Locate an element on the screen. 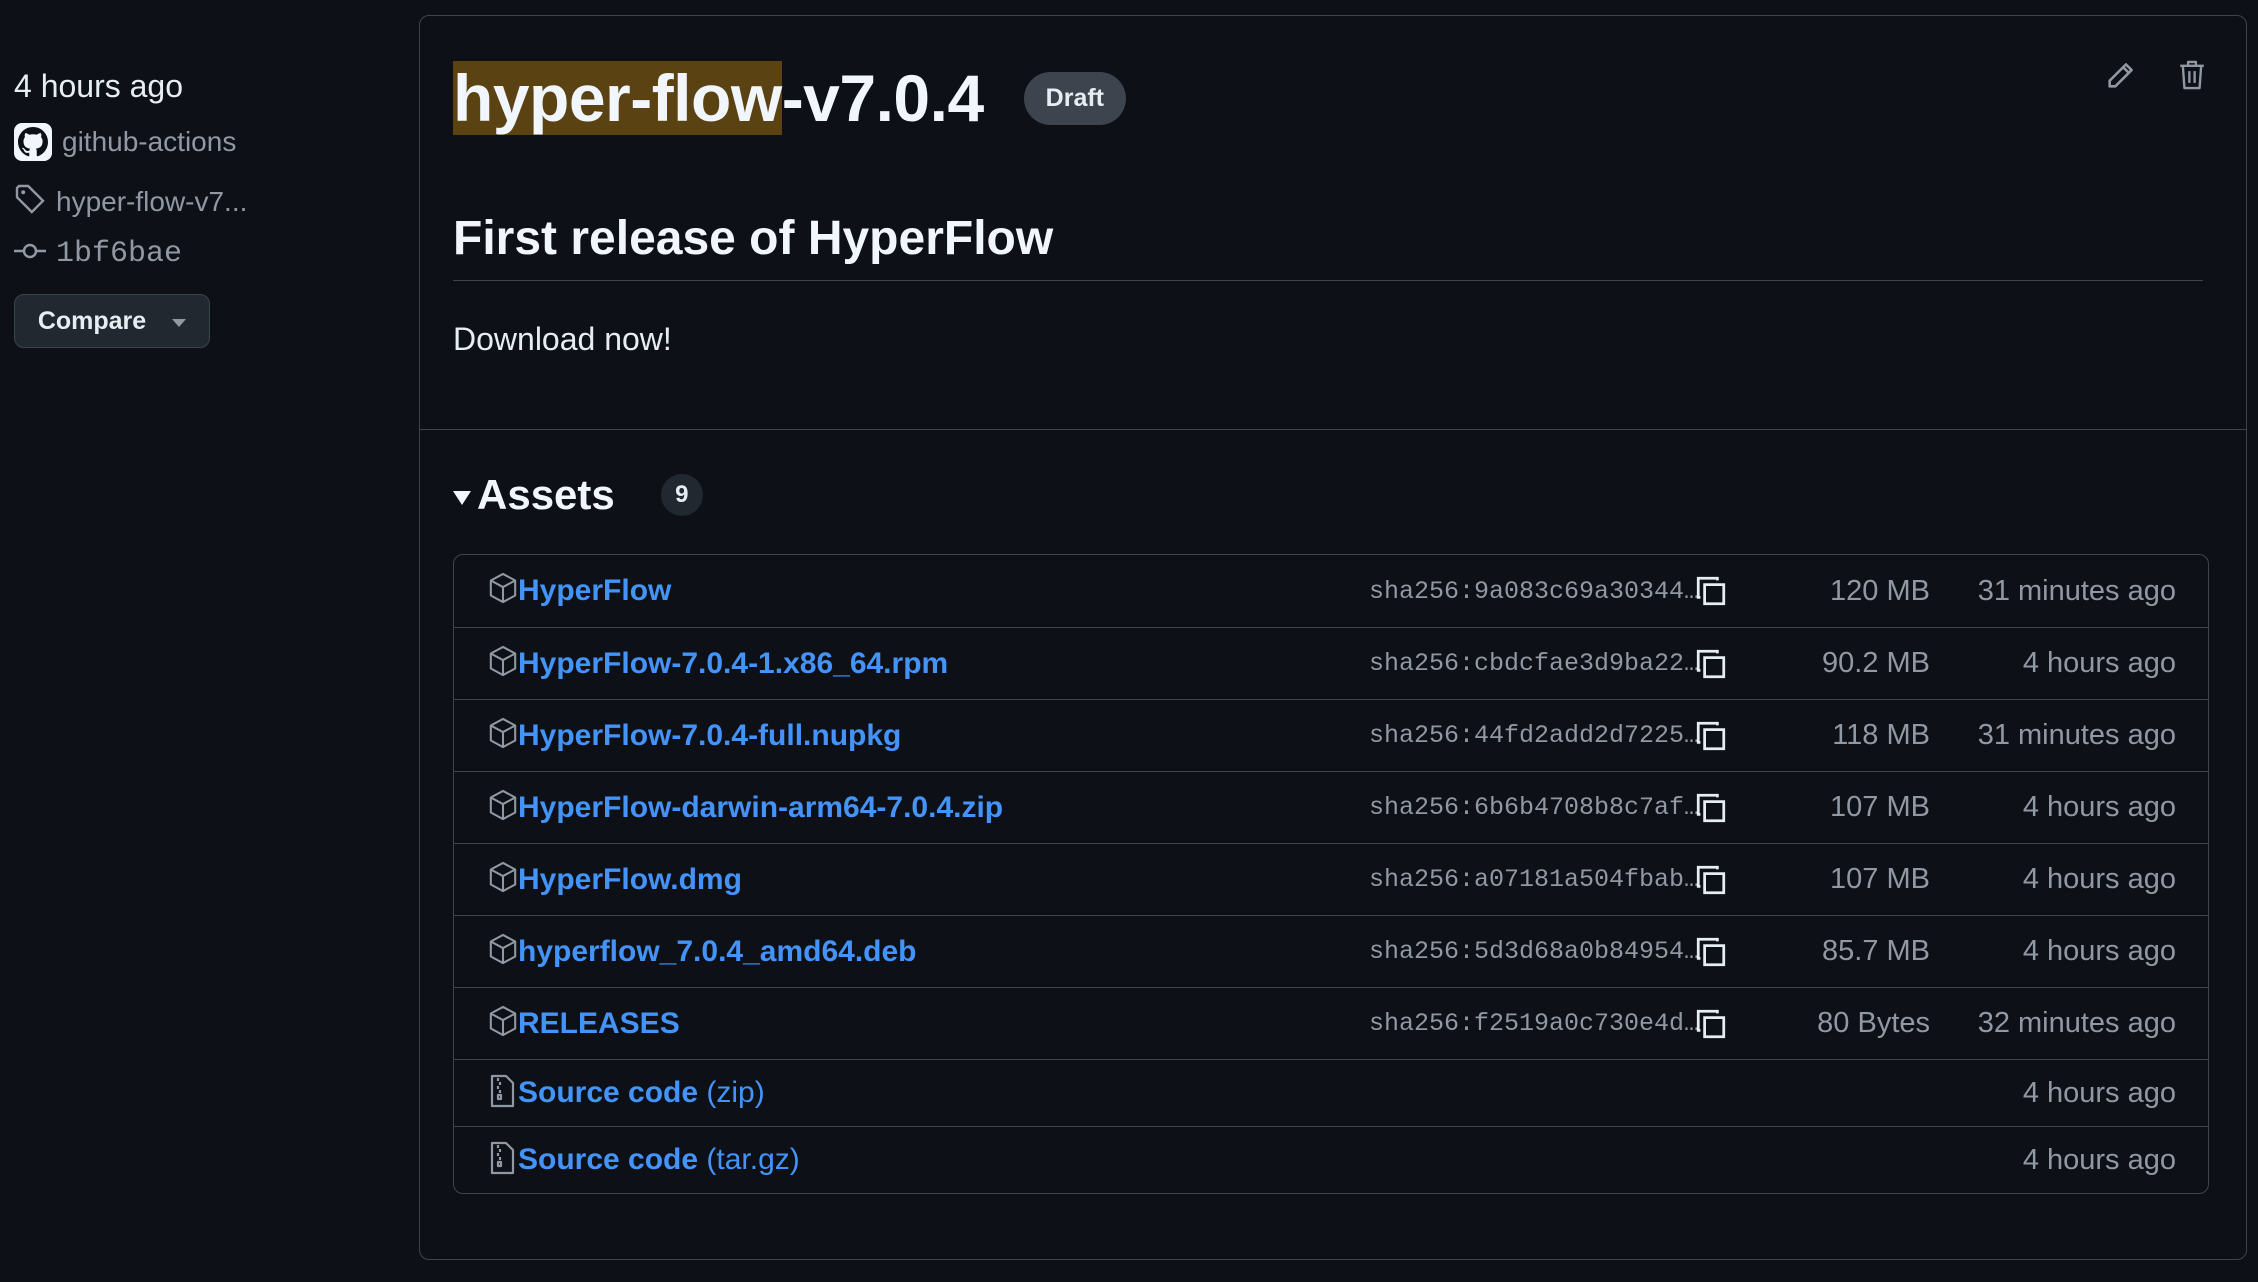 Image resolution: width=2258 pixels, height=1282 pixels. release-time: 4 hours ago is located at coordinates (99, 86).